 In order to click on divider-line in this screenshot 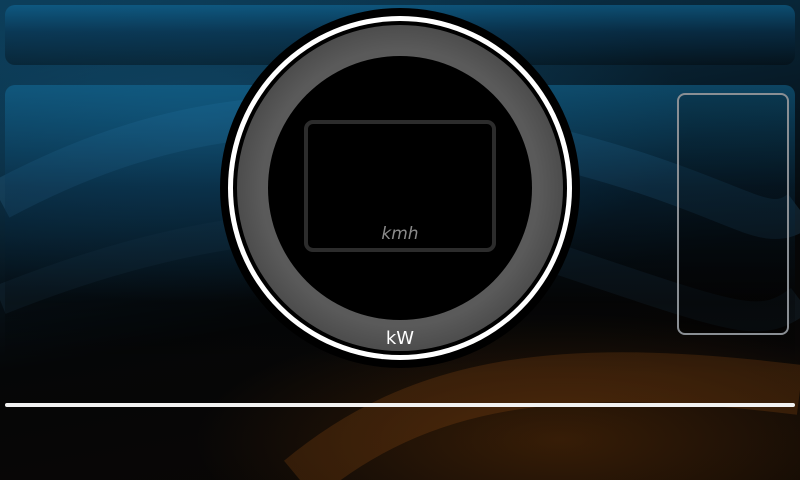, I will do `click(400, 405)`.